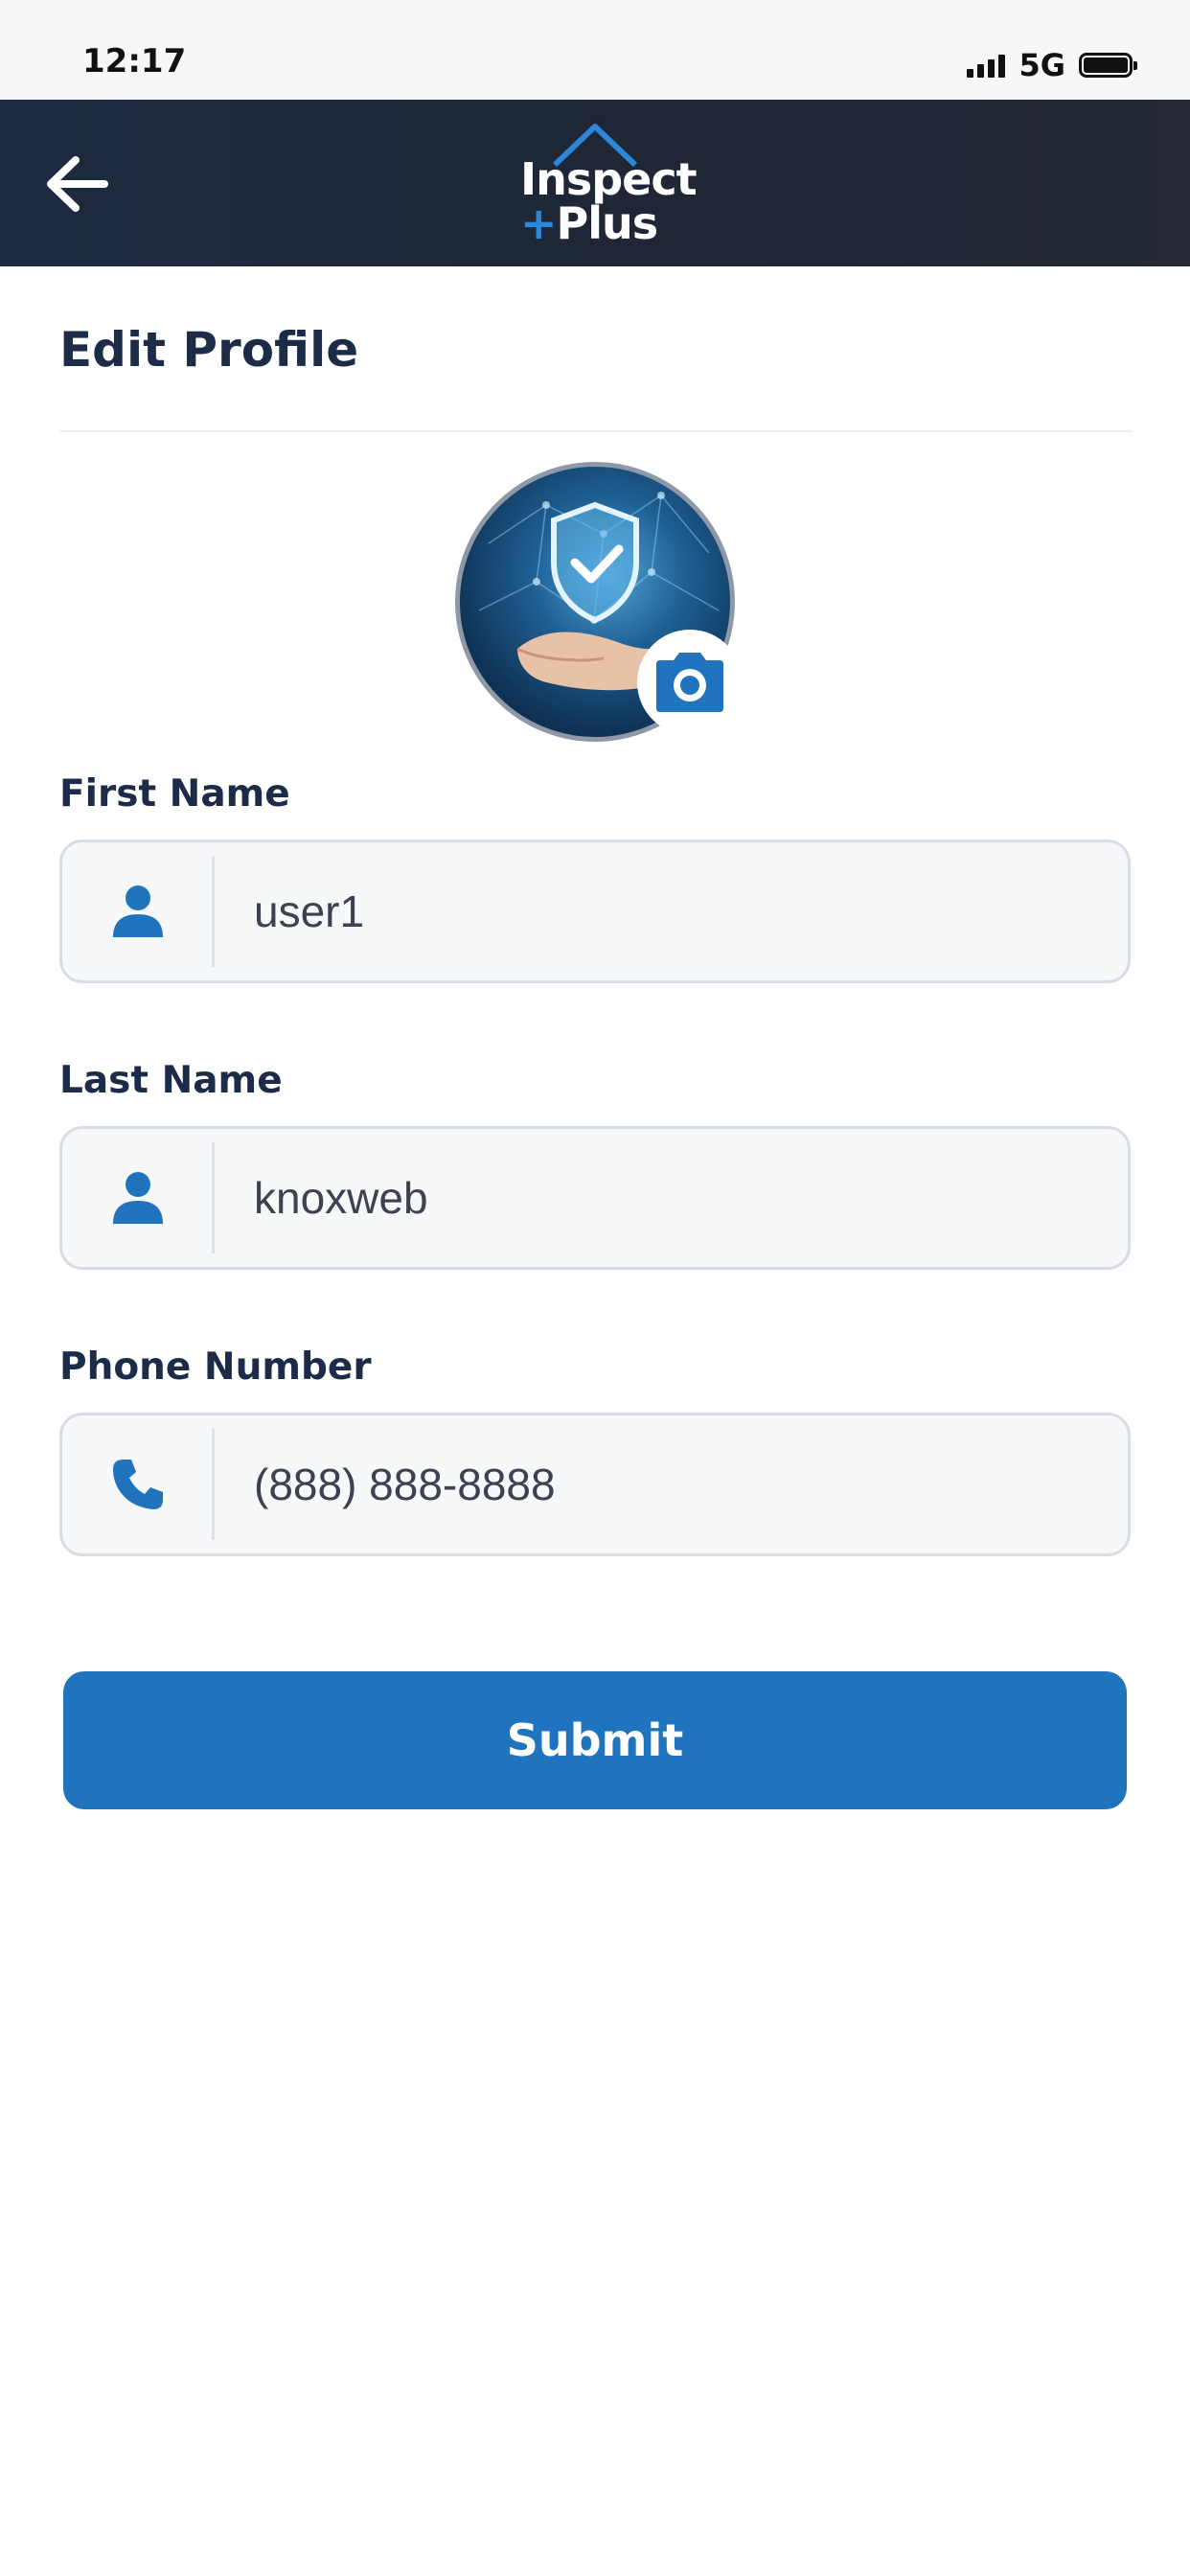 The width and height of the screenshot is (1190, 2576). I want to click on phone-icon, so click(138, 1484).